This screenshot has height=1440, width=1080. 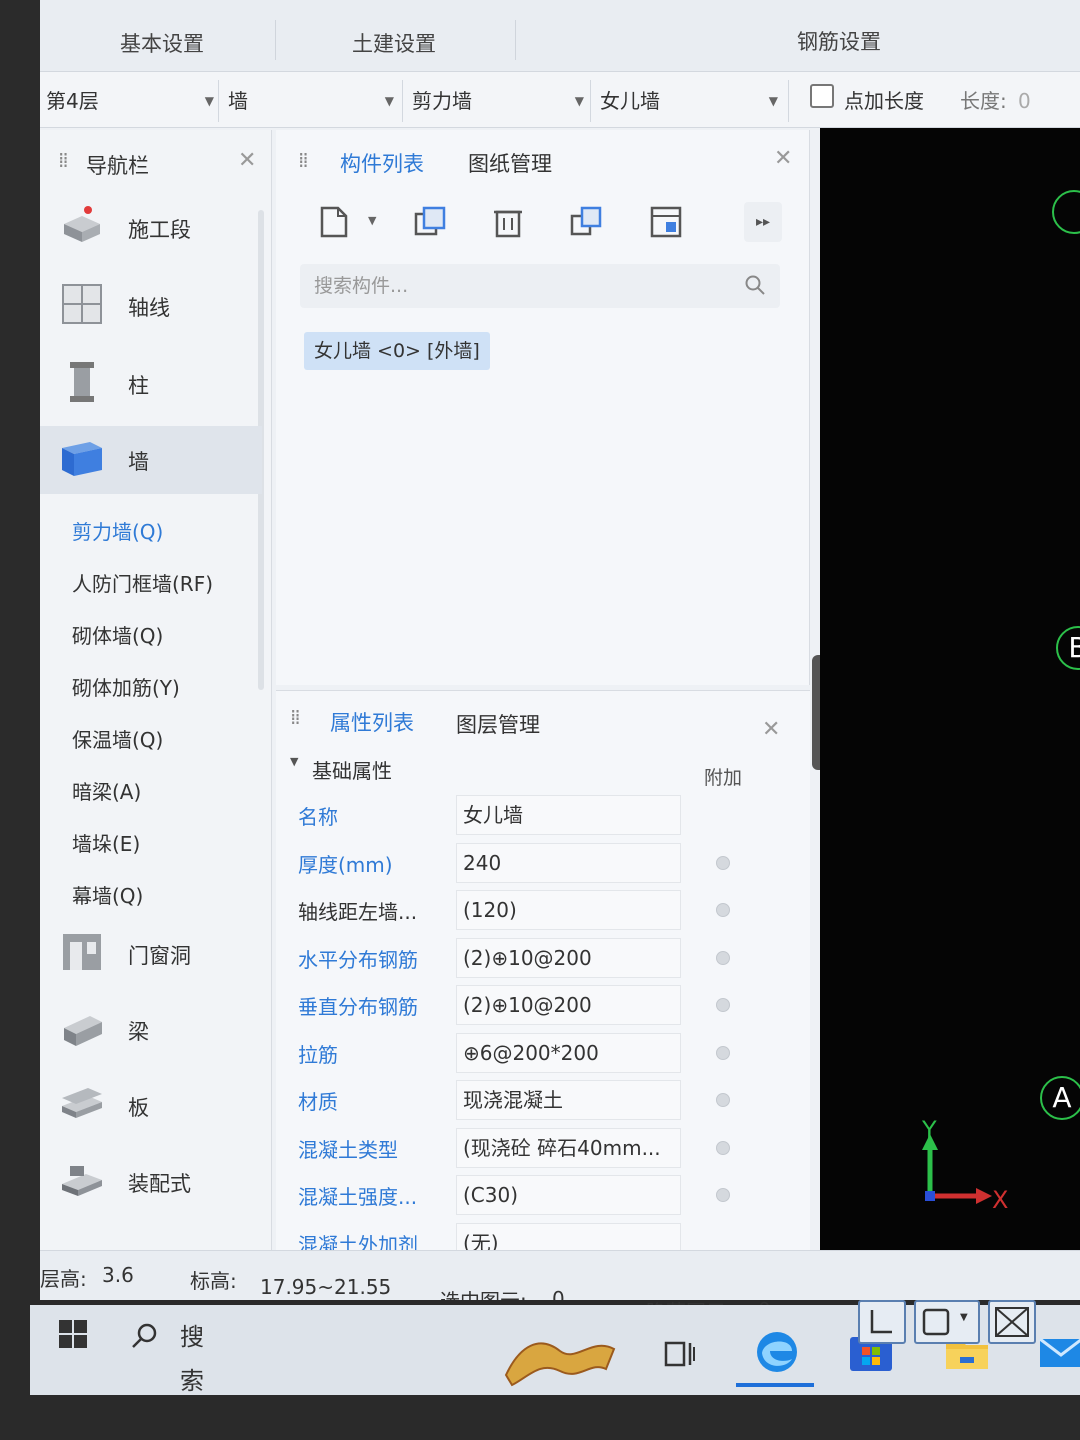 I want to click on sub-item-shear-wall: 剪力墙(Q), so click(x=117, y=530).